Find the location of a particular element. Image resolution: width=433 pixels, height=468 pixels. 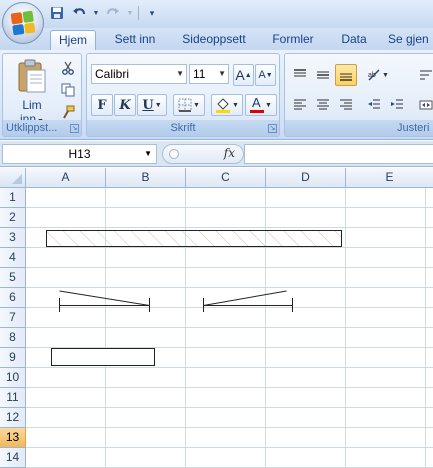

align-right-icon is located at coordinates (346, 104).